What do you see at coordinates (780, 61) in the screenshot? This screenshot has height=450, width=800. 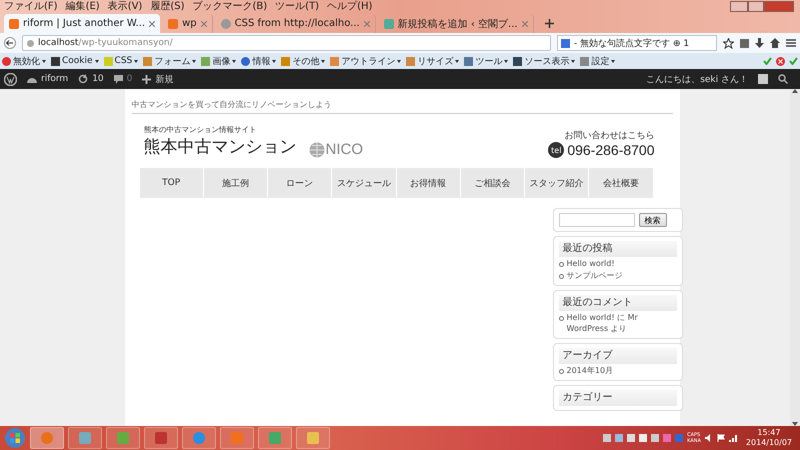 I see `error-icon` at bounding box center [780, 61].